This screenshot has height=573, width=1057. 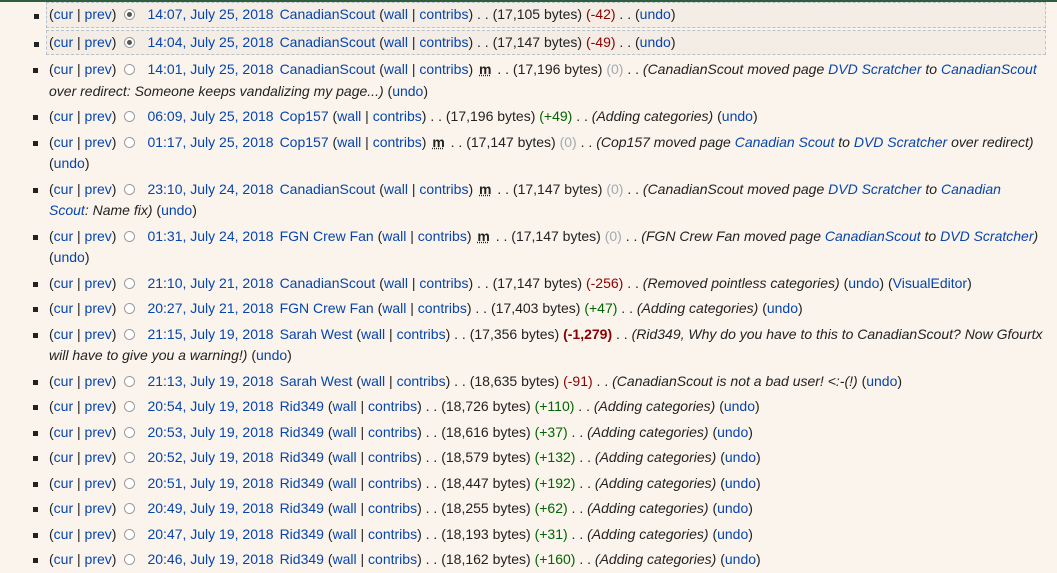 What do you see at coordinates (210, 535) in the screenshot?
I see `revision-date-link: 20:47, July 19, 2018` at bounding box center [210, 535].